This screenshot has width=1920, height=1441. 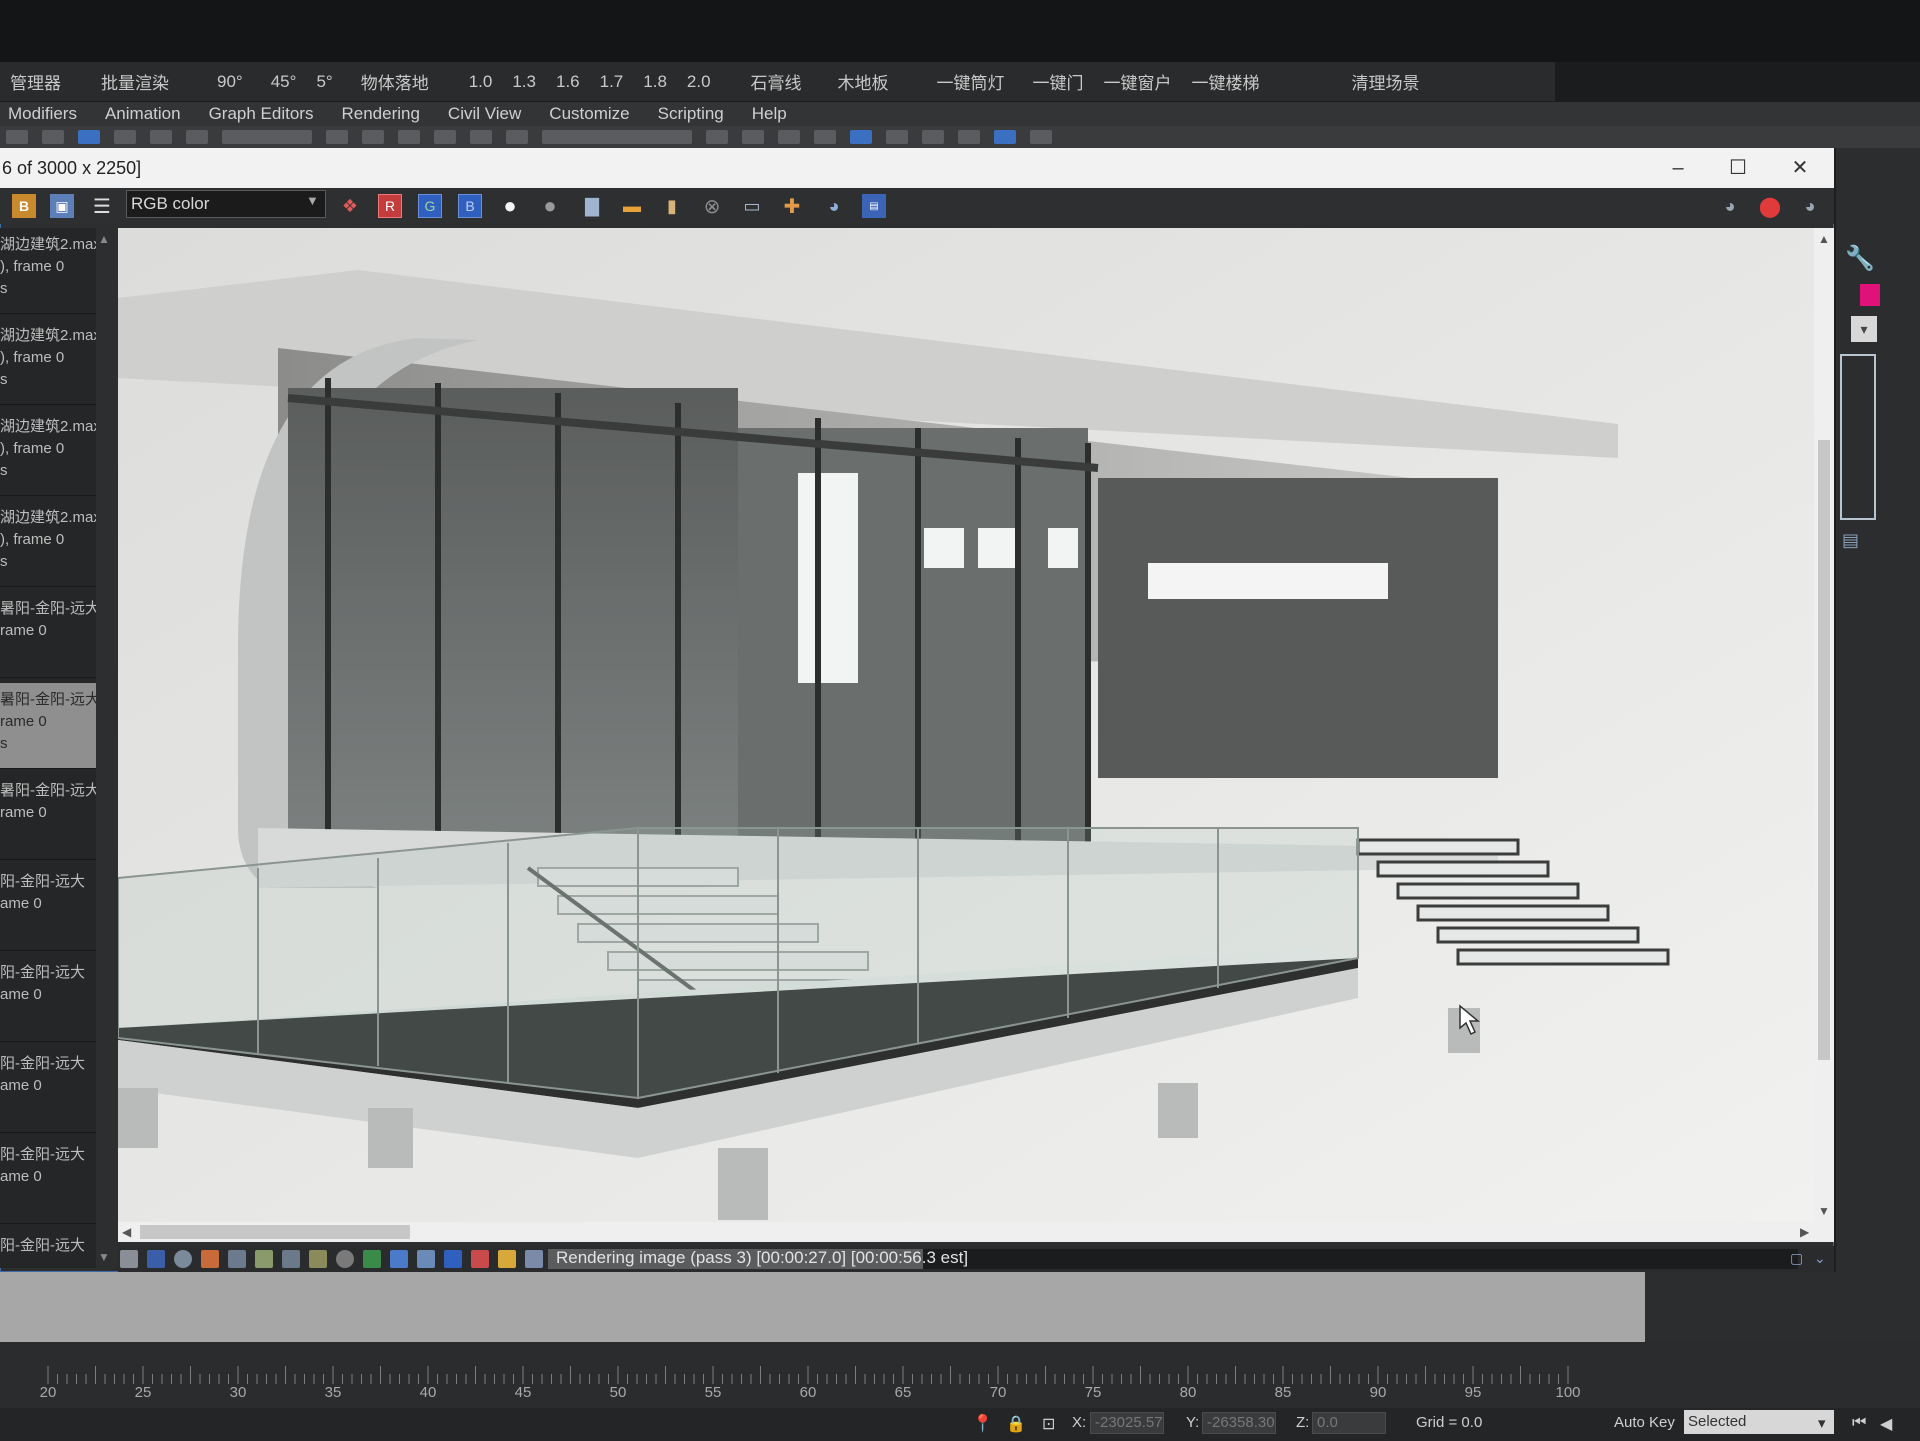 I want to click on percent-snap-icon, so click(x=445, y=137).